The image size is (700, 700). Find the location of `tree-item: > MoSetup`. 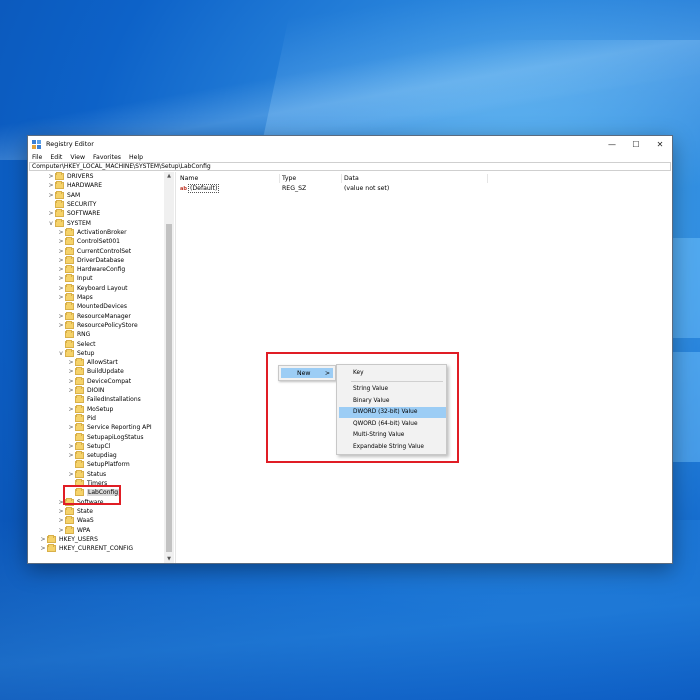

tree-item: > MoSetup is located at coordinates (90, 409).